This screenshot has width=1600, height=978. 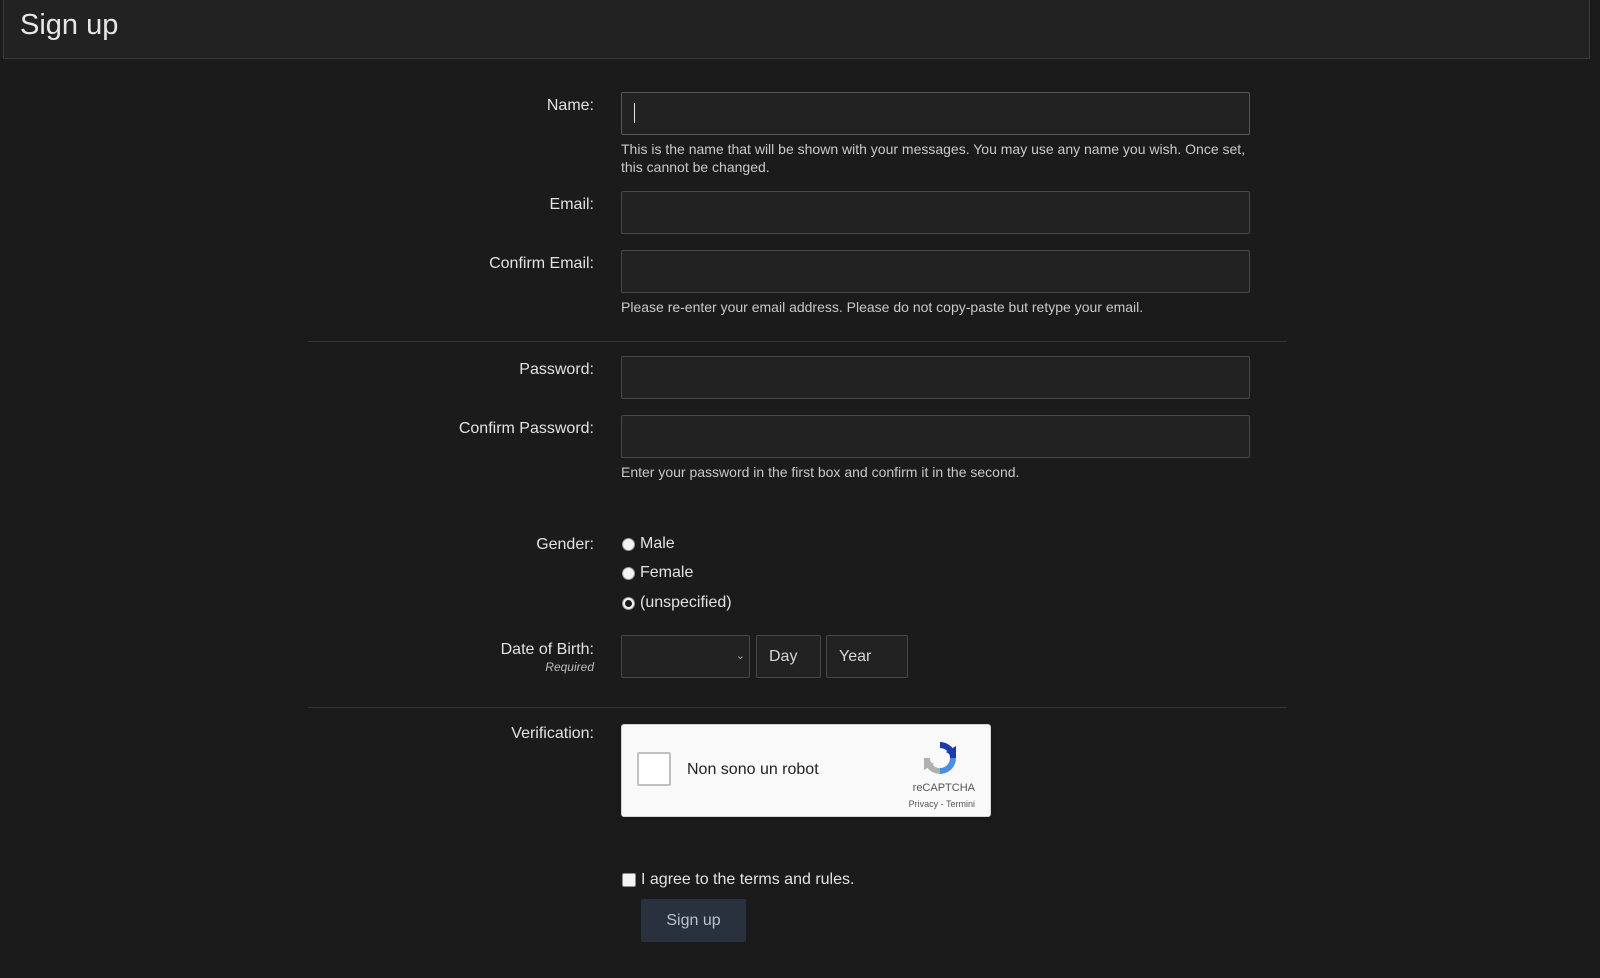 What do you see at coordinates (657, 543) in the screenshot?
I see `radio-label: Male` at bounding box center [657, 543].